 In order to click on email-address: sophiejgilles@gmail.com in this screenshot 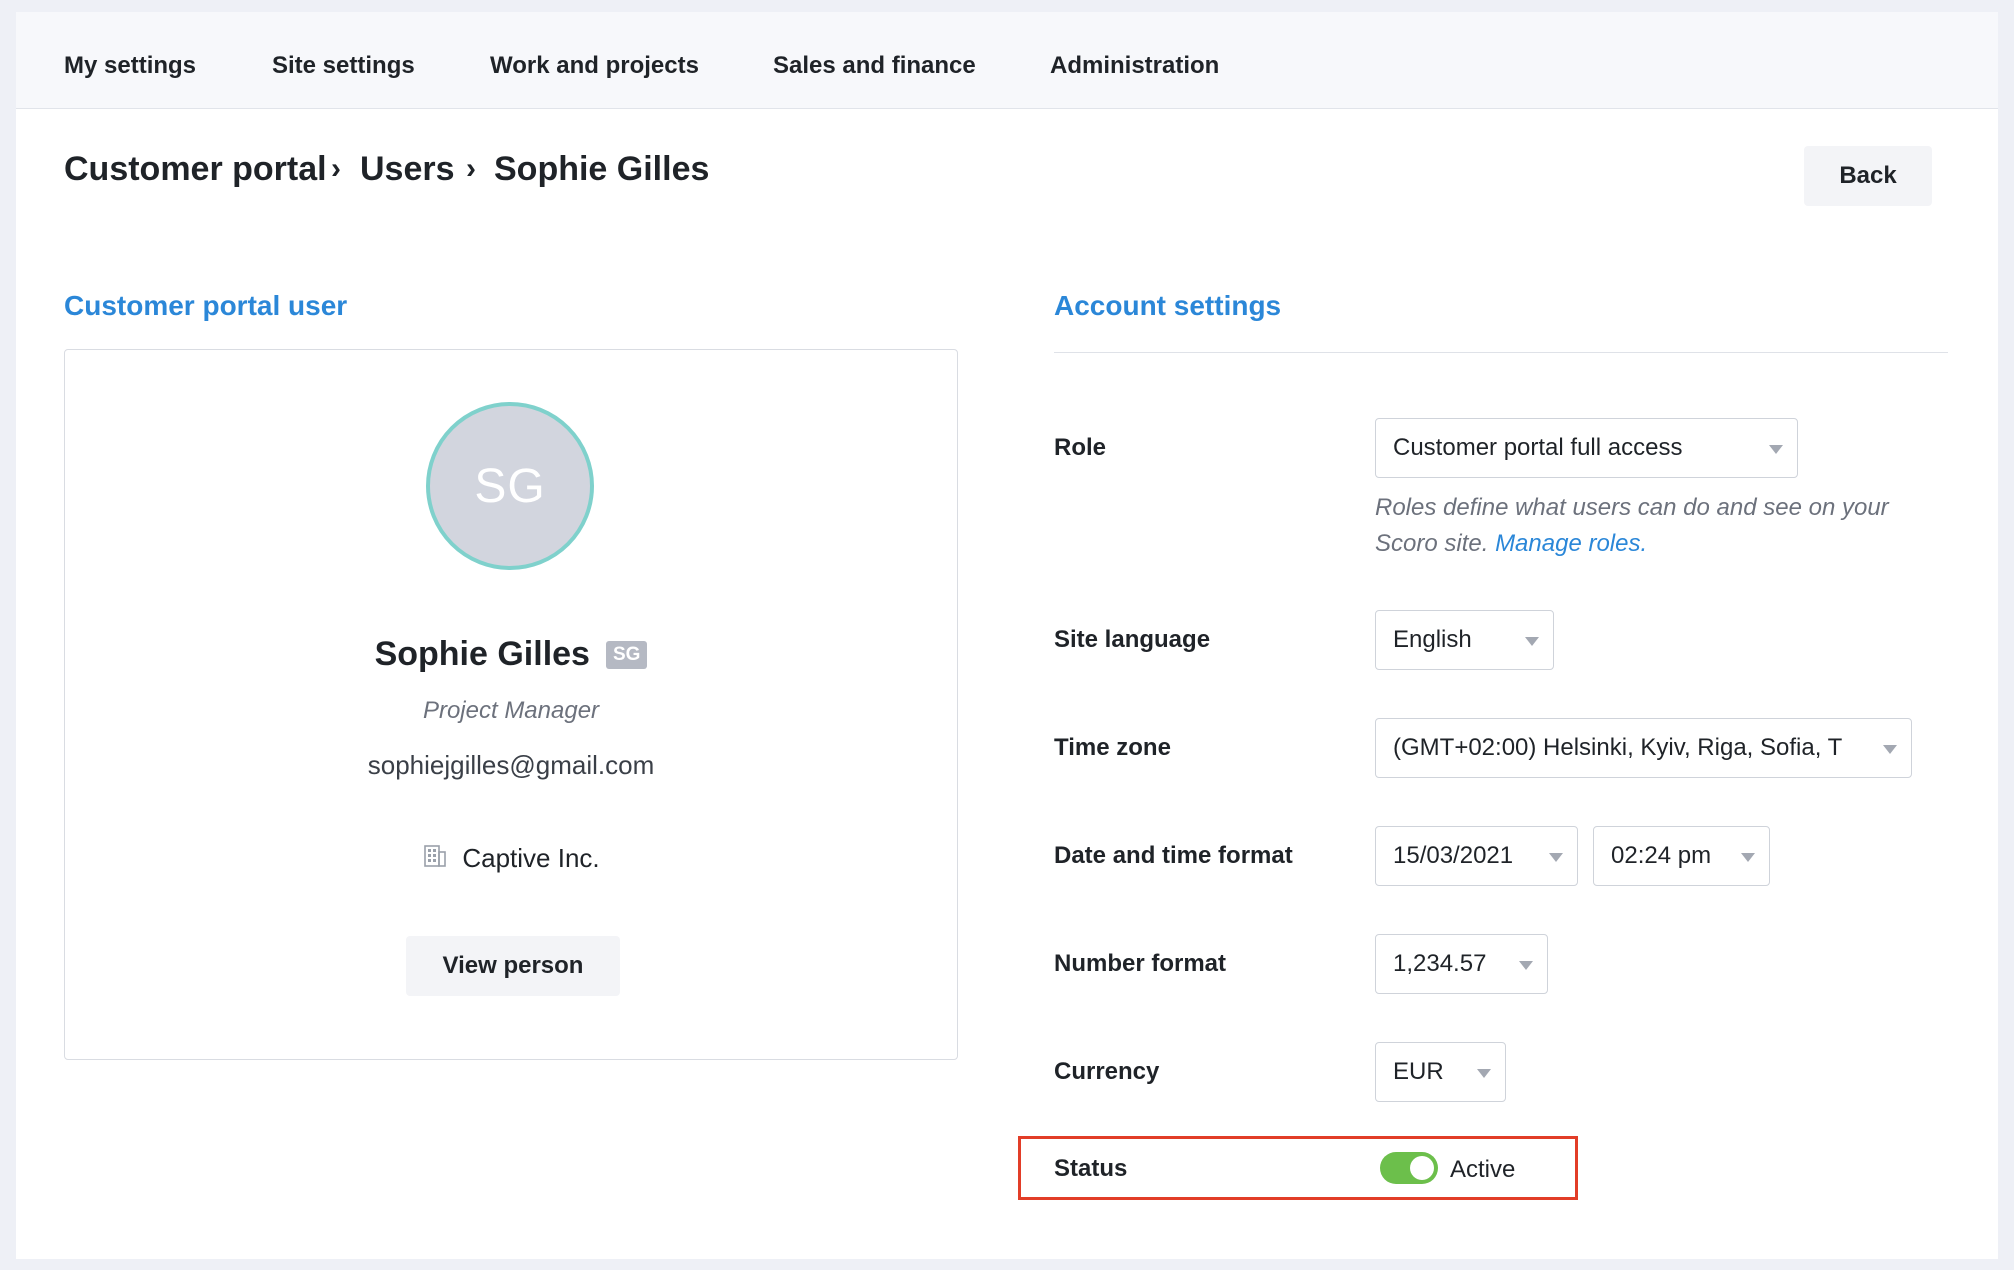, I will do `click(511, 765)`.